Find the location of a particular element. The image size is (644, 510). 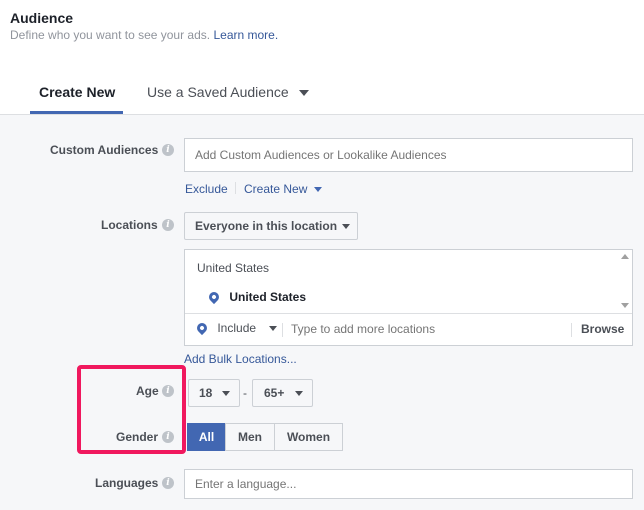

create-new-link: Create New is located at coordinates (283, 189).